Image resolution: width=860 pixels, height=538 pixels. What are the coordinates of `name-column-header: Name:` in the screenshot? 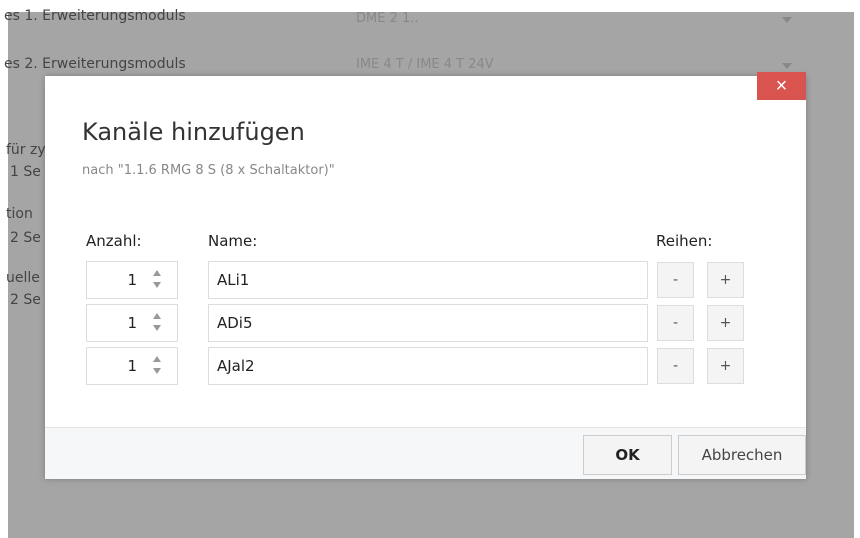 It's located at (233, 241).